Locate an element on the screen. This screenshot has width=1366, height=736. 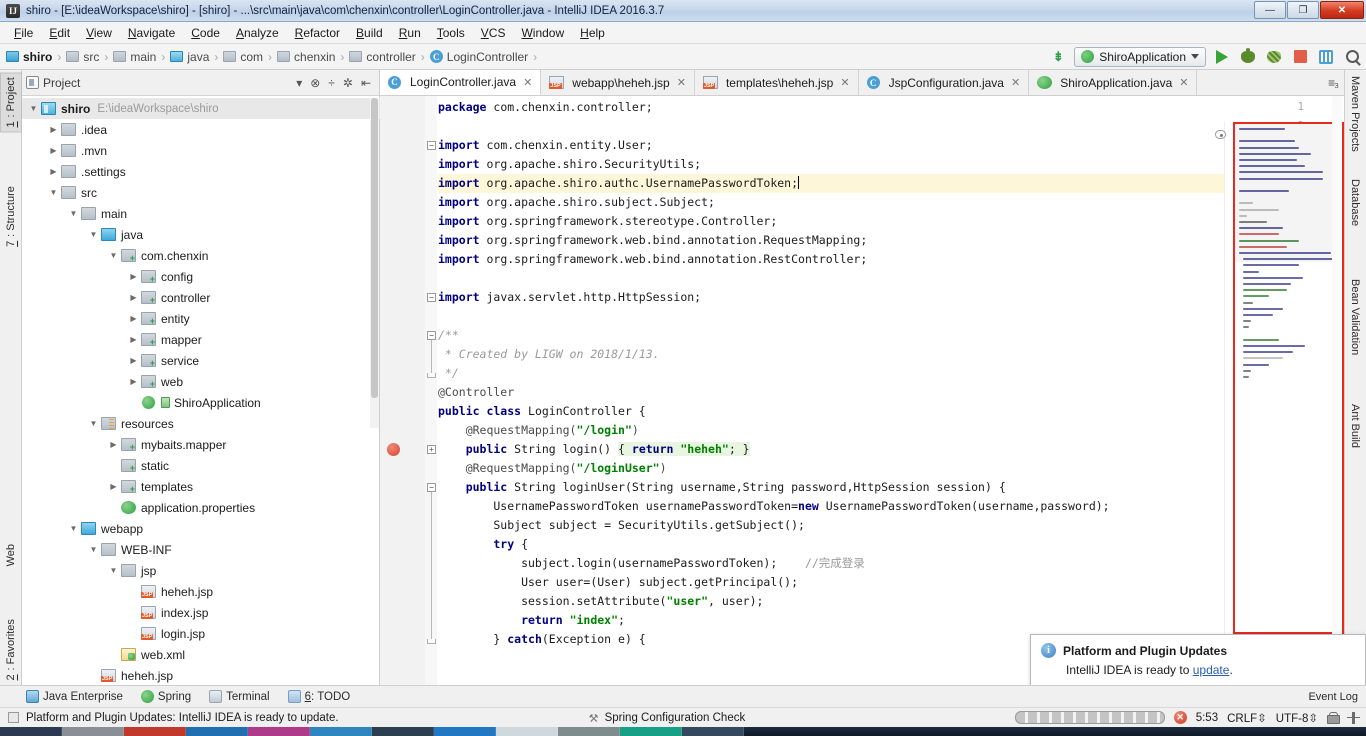
code-line: @RequestMapping("/login") is located at coordinates (538, 430).